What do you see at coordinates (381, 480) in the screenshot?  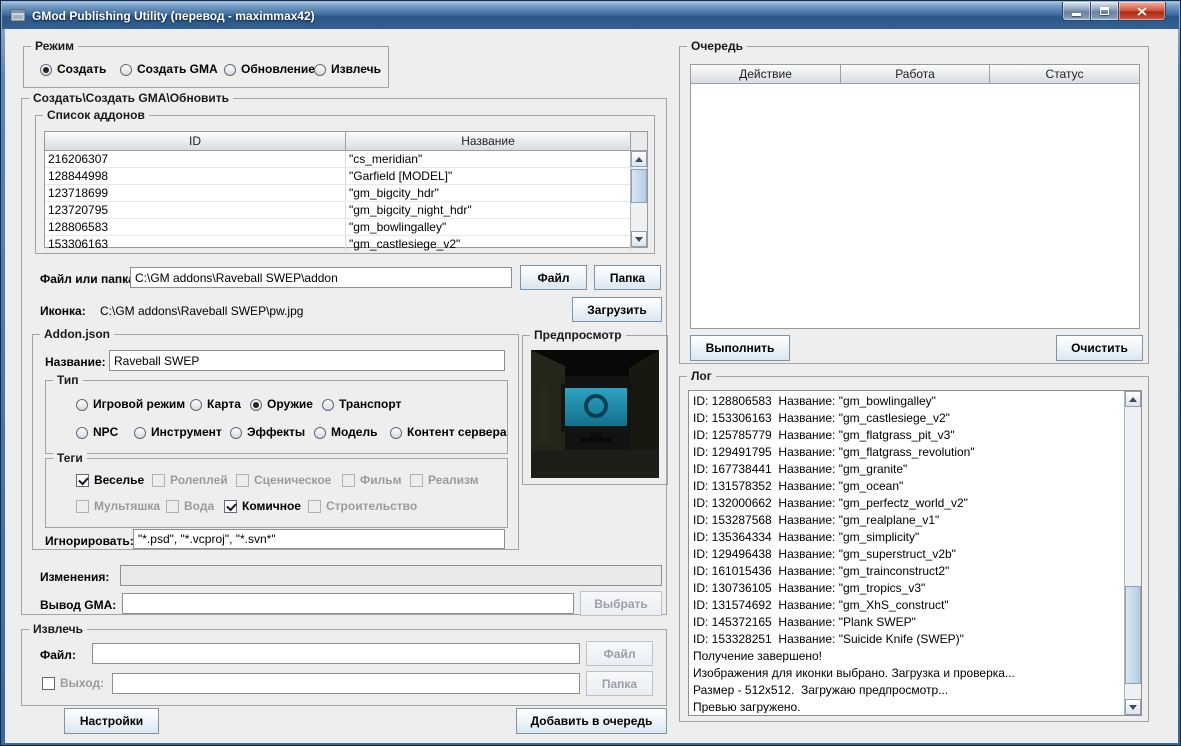 I see `checkbox-label: Фильм` at bounding box center [381, 480].